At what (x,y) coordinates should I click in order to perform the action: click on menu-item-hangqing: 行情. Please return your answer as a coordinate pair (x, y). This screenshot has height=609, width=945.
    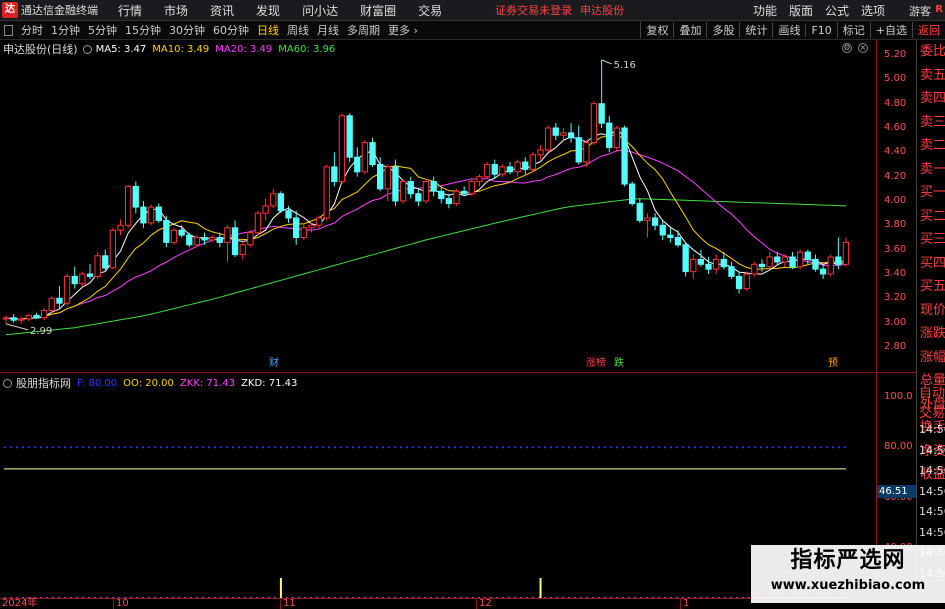
    Looking at the image, I should click on (130, 10).